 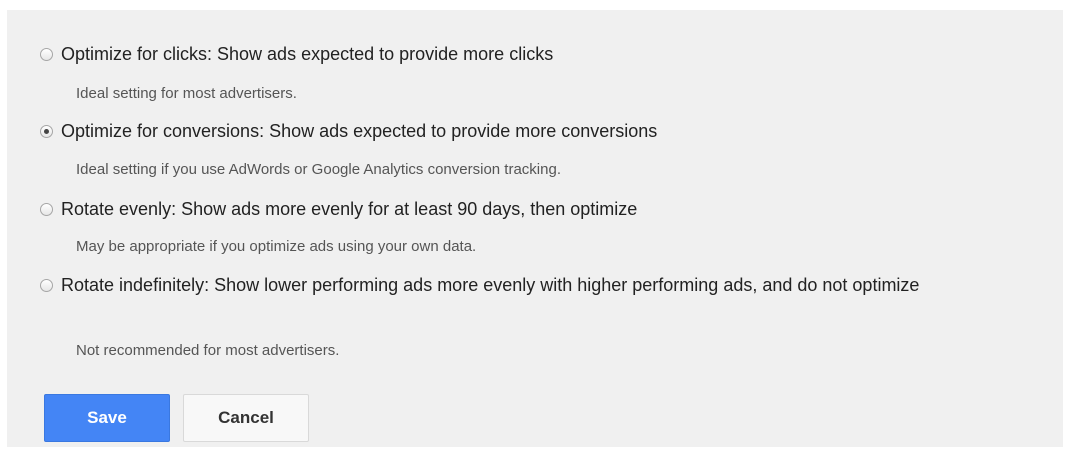 I want to click on option-optimize-clicks-description: Ideal setting for most advertisers., so click(x=186, y=93).